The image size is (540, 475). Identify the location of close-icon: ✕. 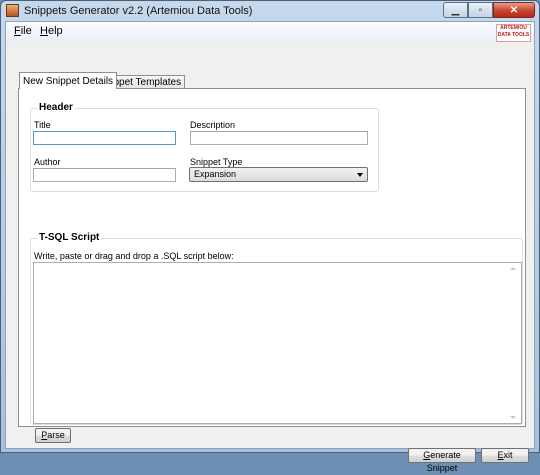
(514, 10).